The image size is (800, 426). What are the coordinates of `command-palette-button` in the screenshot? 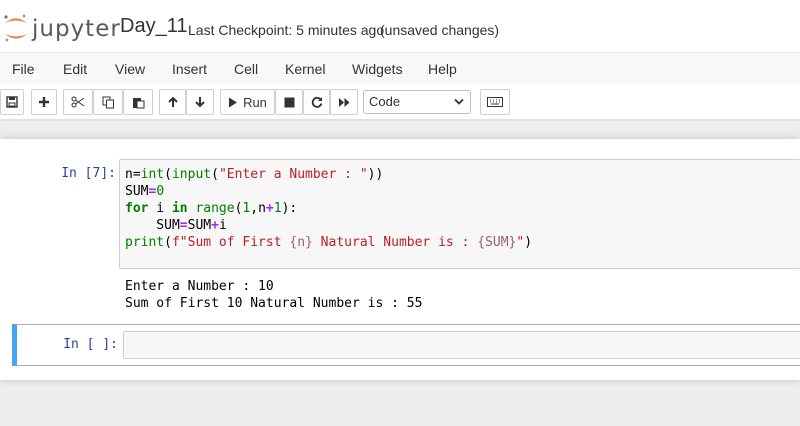 It's located at (495, 102).